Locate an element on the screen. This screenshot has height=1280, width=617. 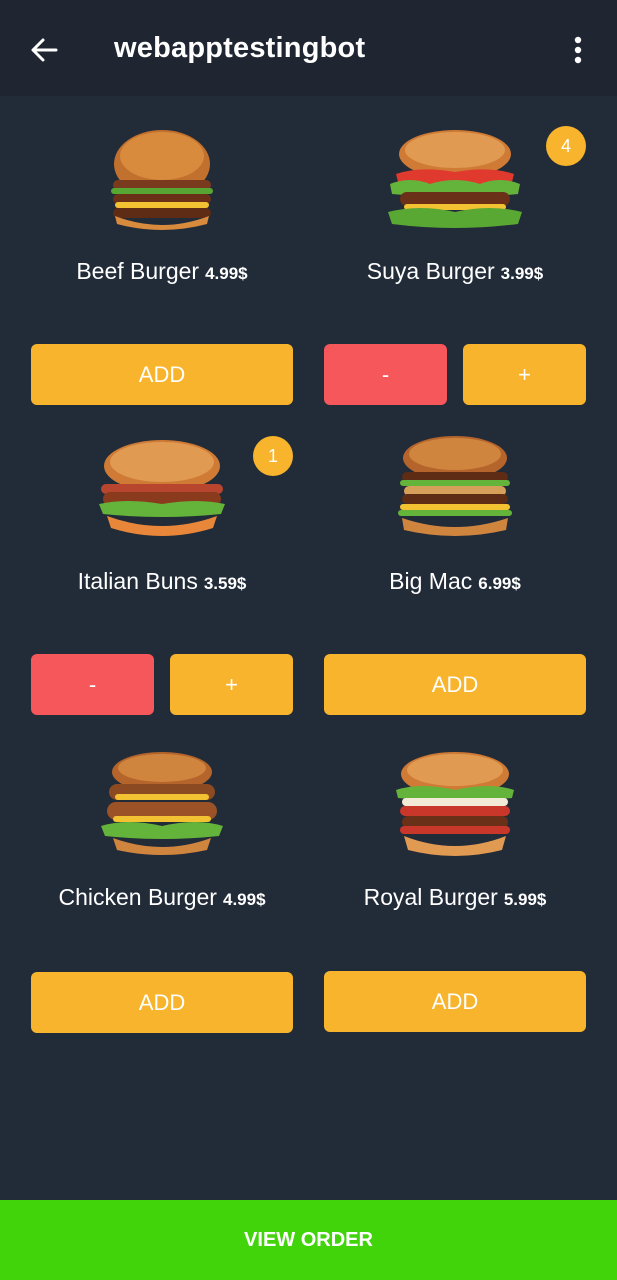
item-name: Suya Burger is located at coordinates (430, 271).